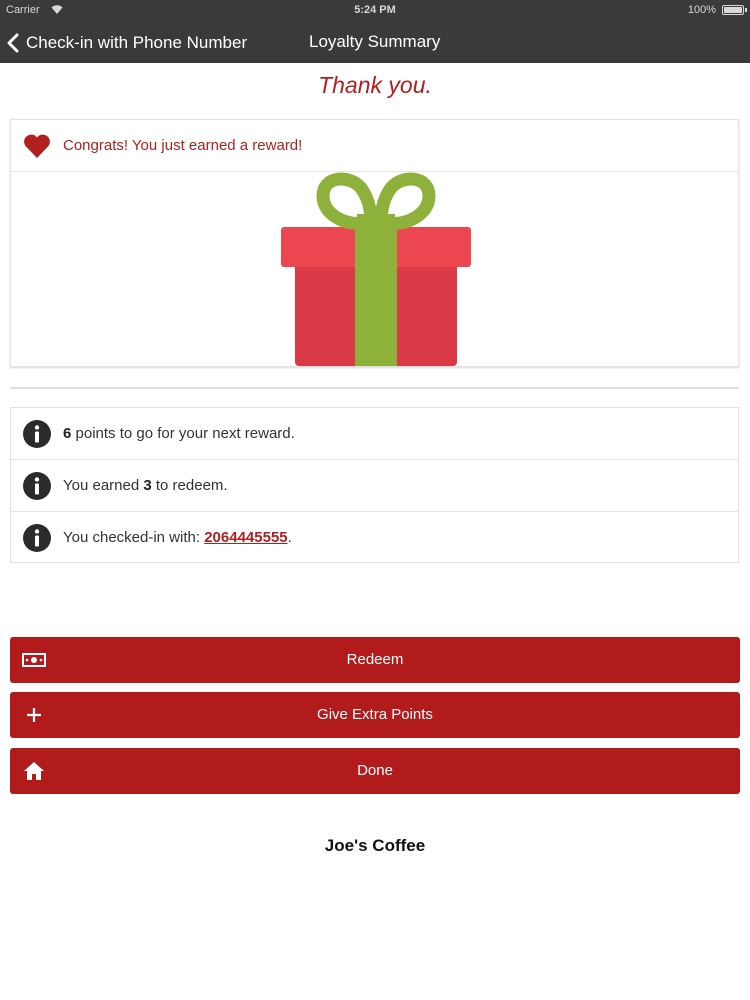 Image resolution: width=750 pixels, height=1000 pixels. I want to click on page-title: Loyalty Summary, so click(375, 41).